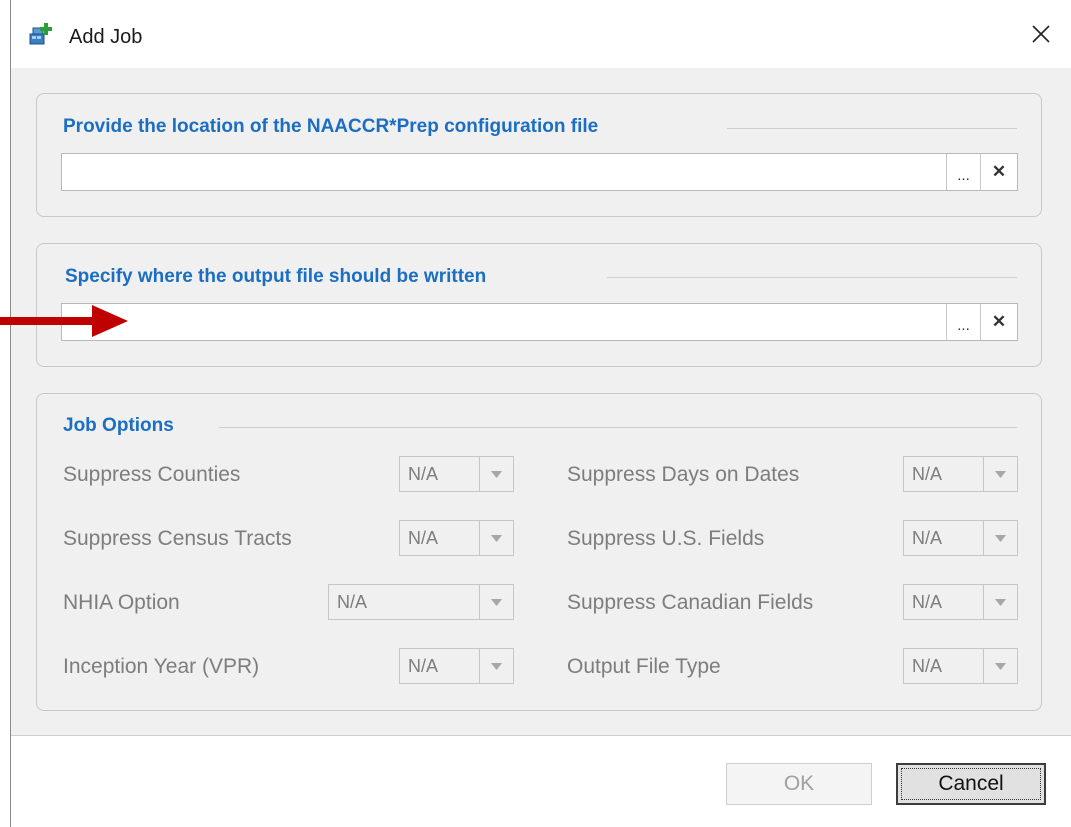 This screenshot has width=1071, height=827. I want to click on output-file-field: ... ✕, so click(539, 322).